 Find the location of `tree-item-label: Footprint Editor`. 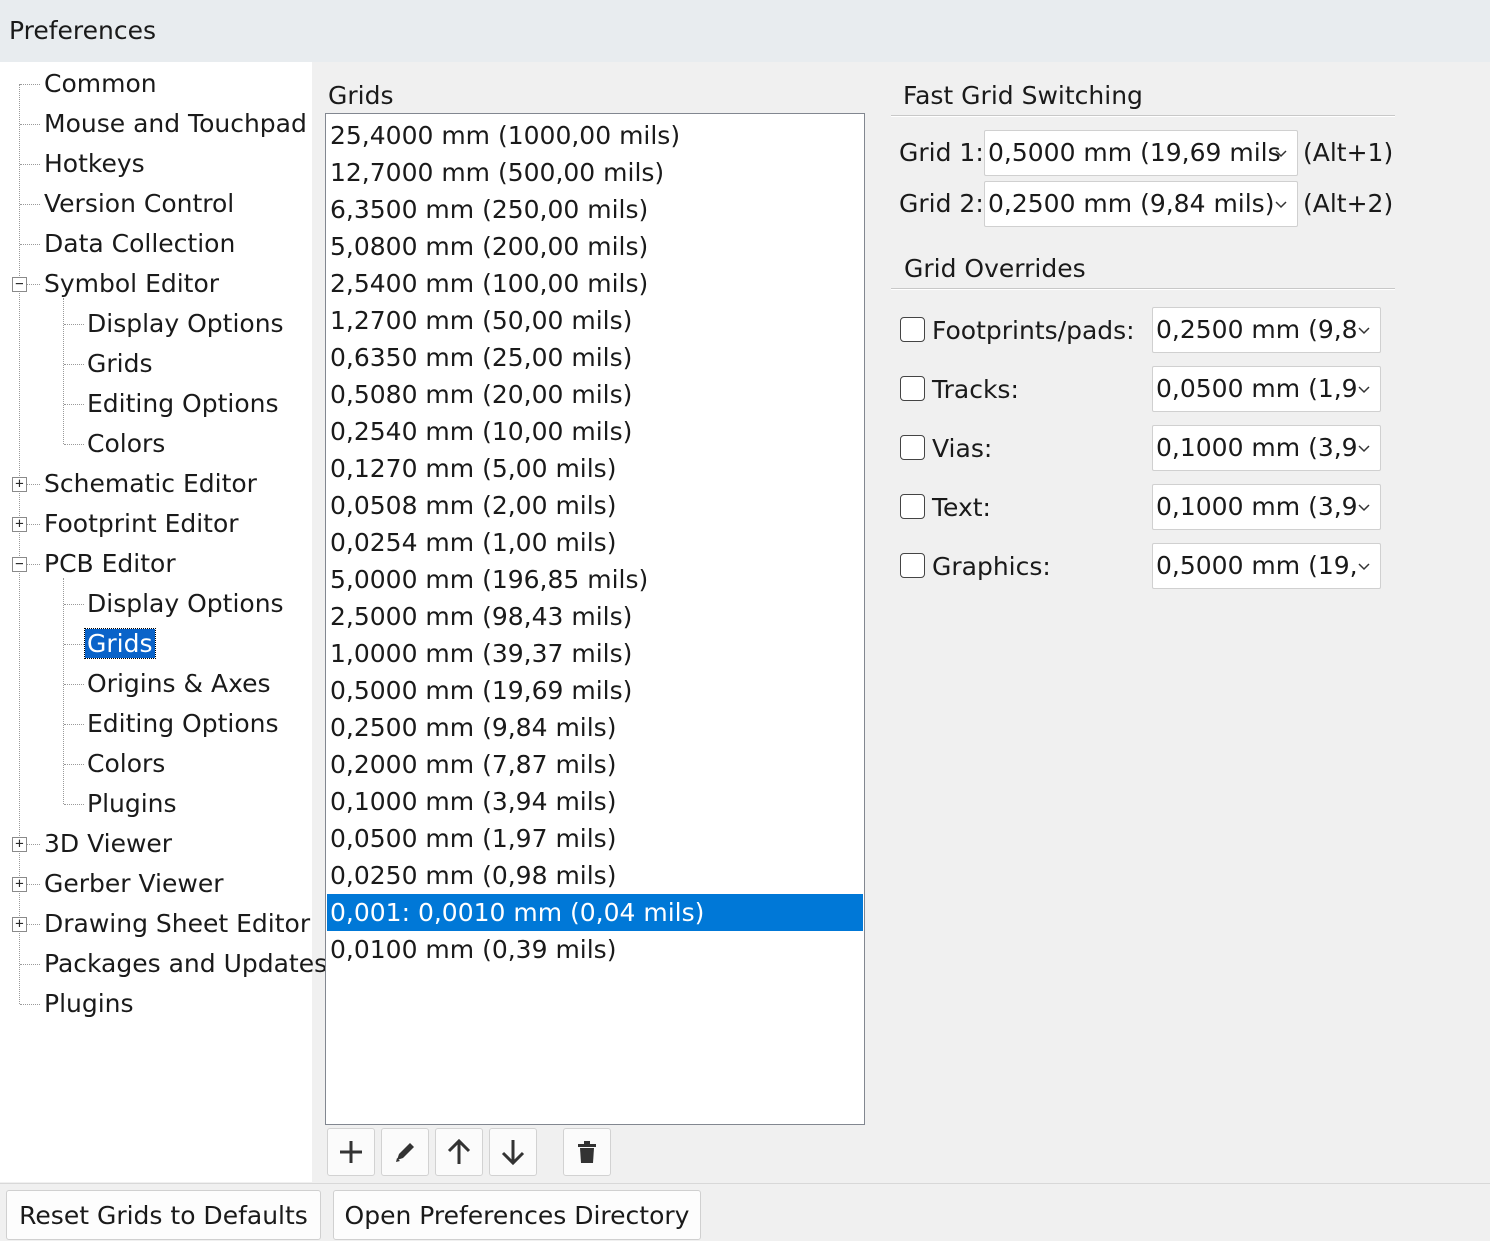

tree-item-label: Footprint Editor is located at coordinates (141, 523).